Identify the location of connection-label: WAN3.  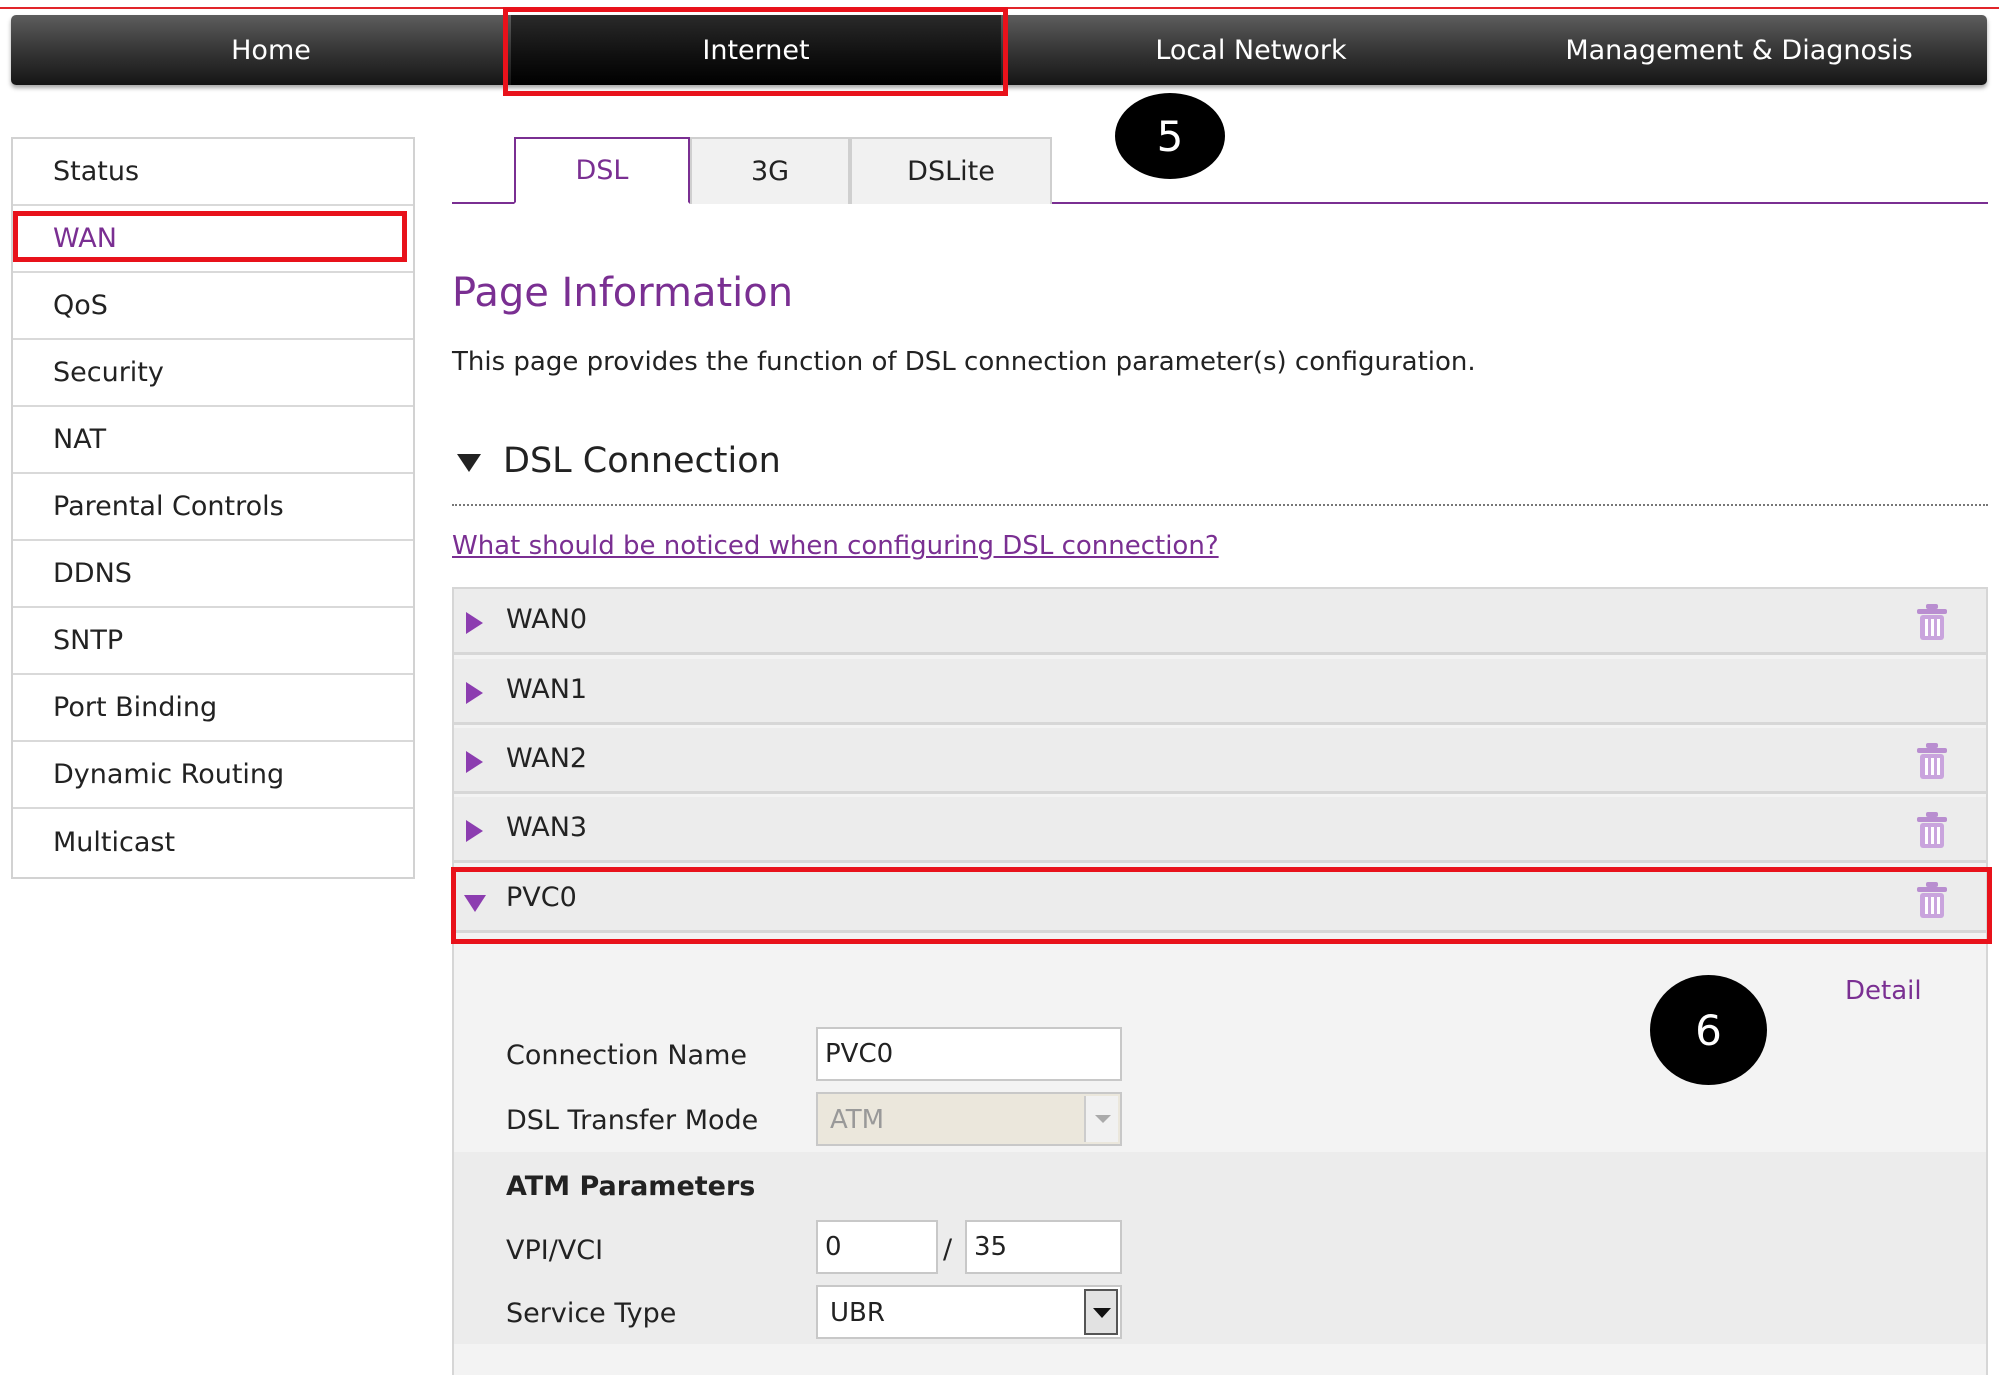
(547, 827).